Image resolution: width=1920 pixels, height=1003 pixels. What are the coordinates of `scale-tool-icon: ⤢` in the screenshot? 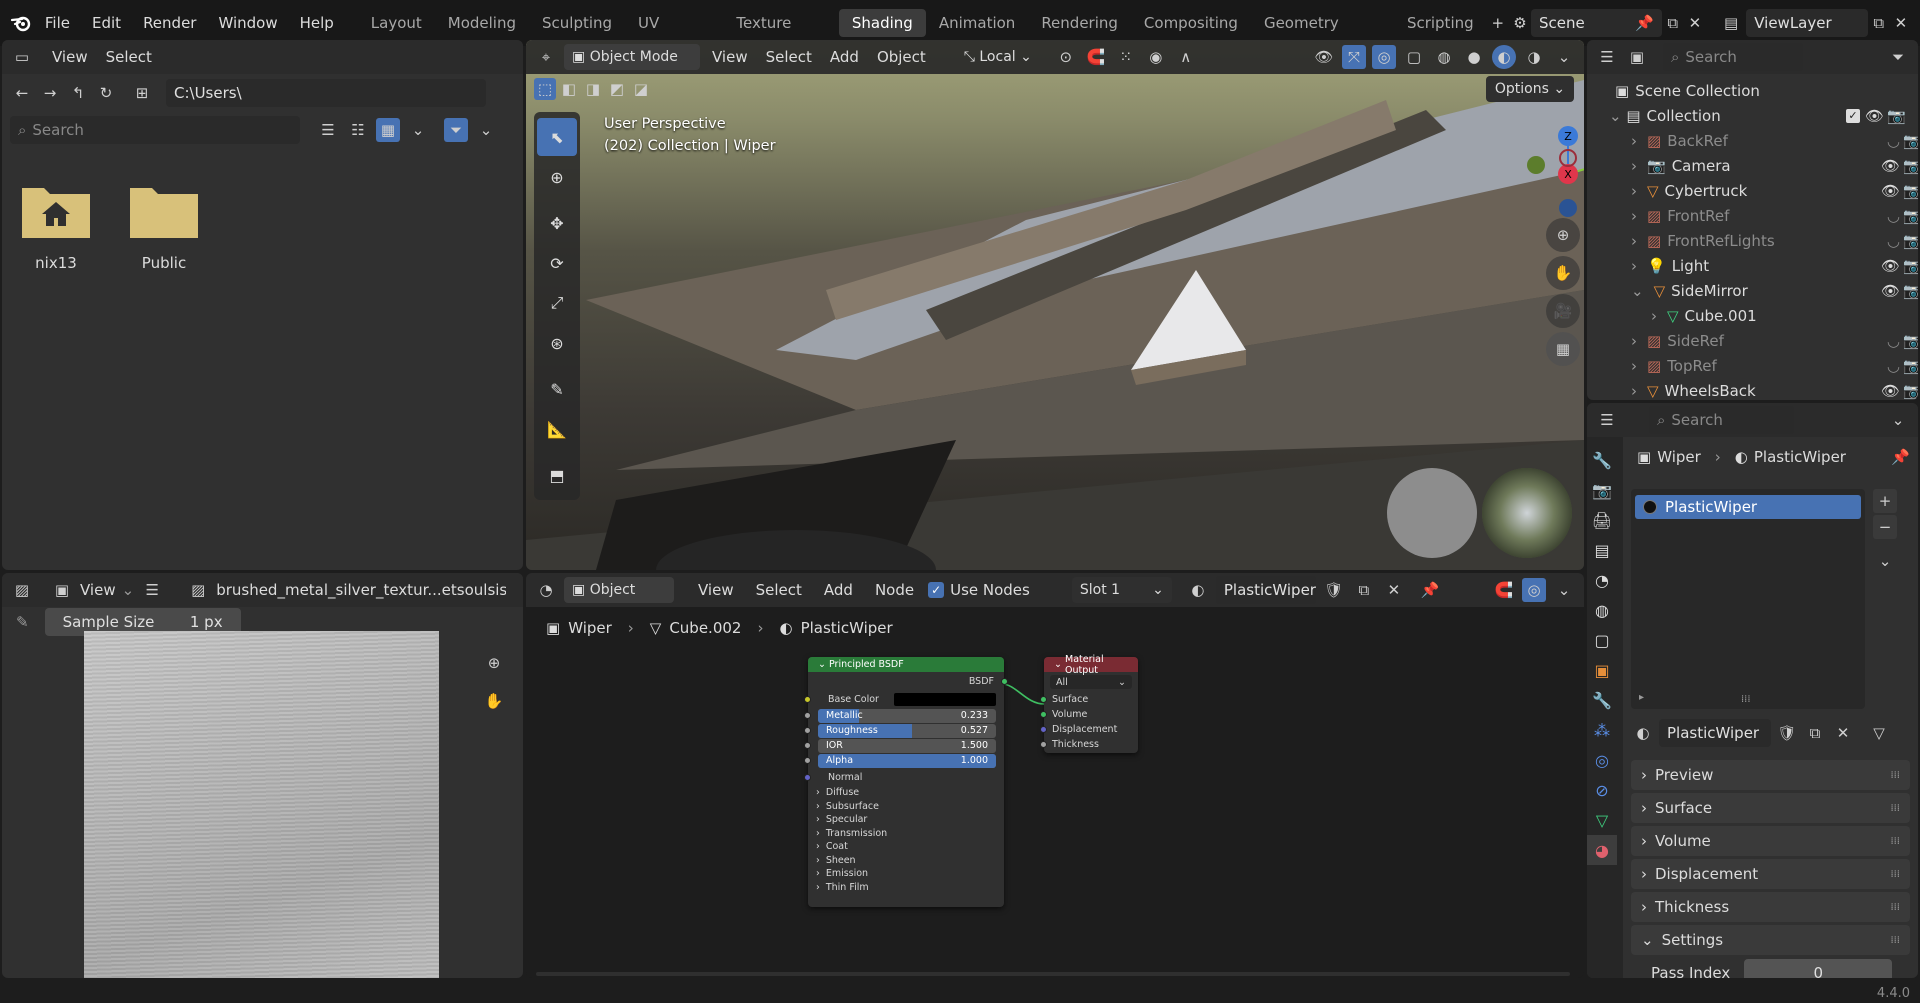 It's located at (557, 303).